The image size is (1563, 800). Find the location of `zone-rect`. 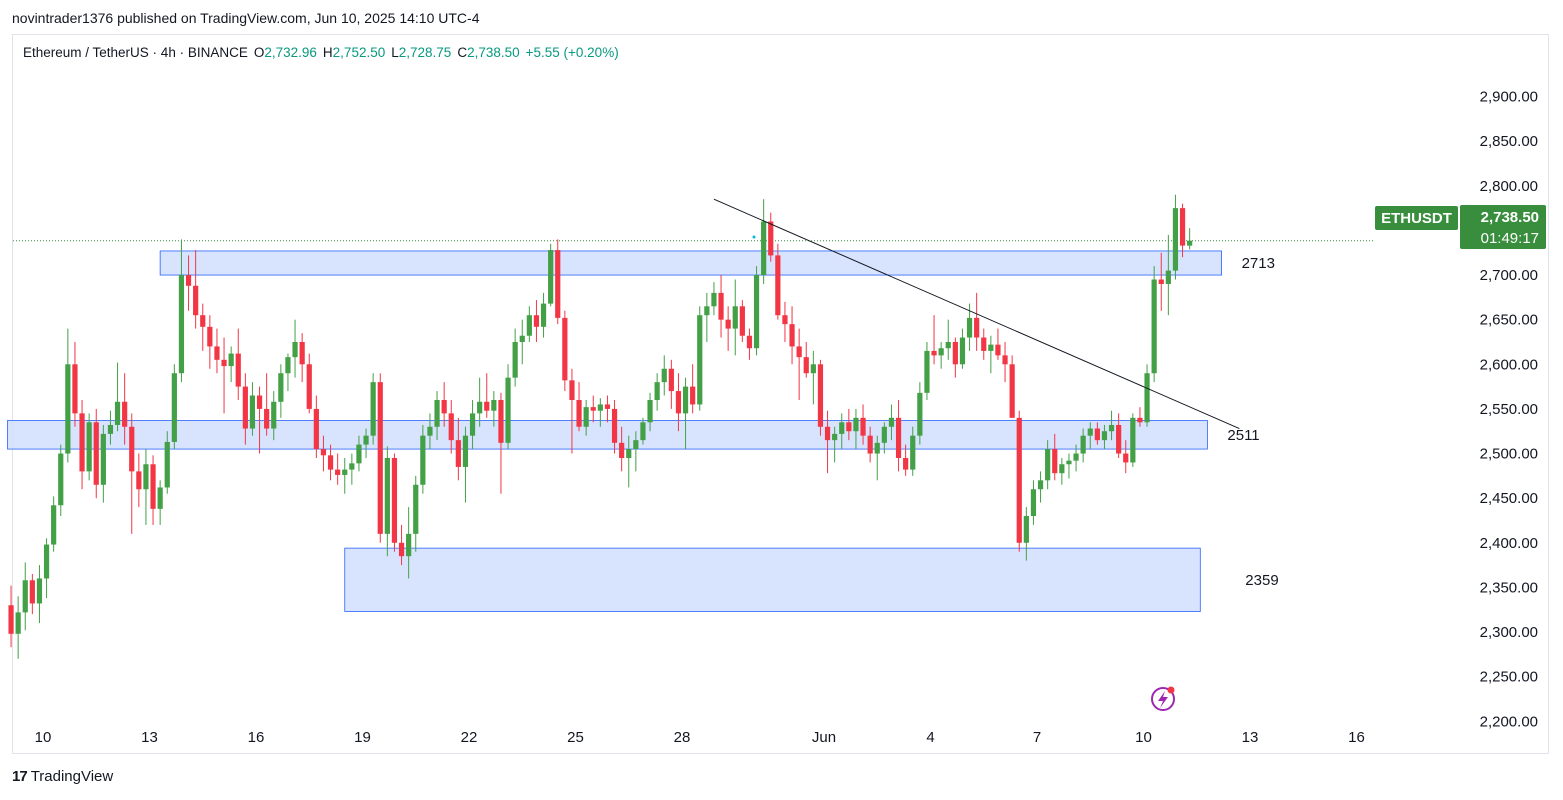

zone-rect is located at coordinates (772, 579).